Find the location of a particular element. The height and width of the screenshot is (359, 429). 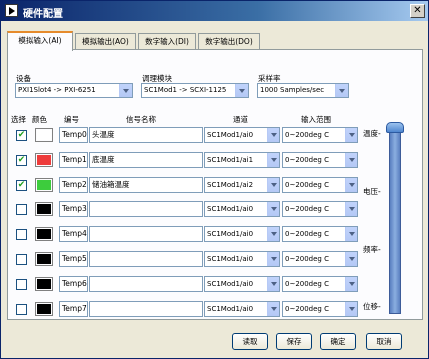

ok-button: 确定 is located at coordinates (338, 341).